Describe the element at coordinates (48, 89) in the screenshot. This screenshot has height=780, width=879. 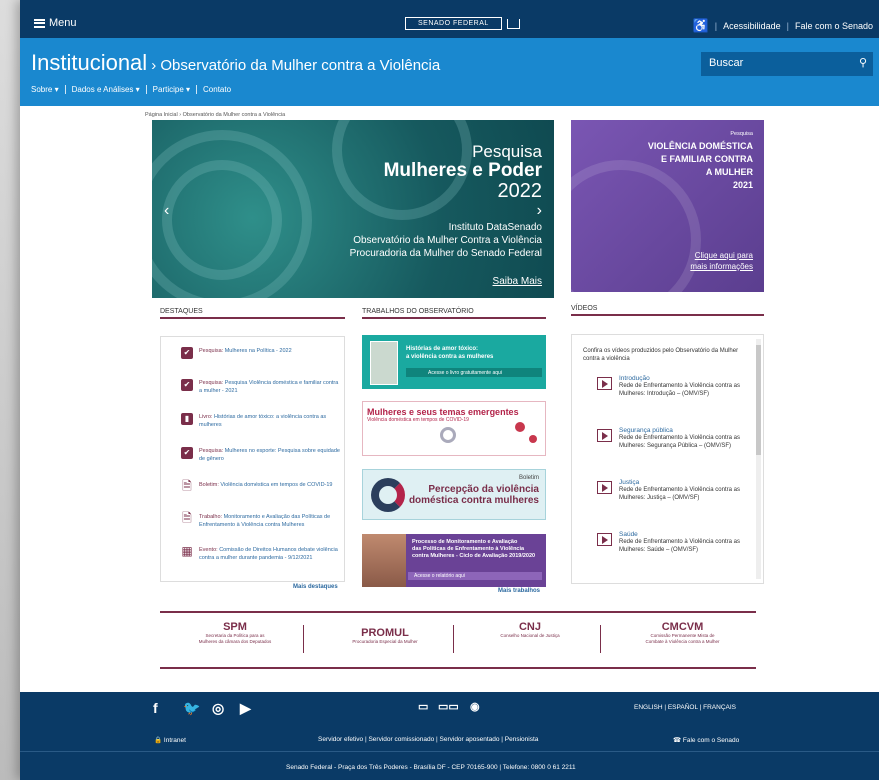
I see `nav-sobre: Sobre ▾` at that location.